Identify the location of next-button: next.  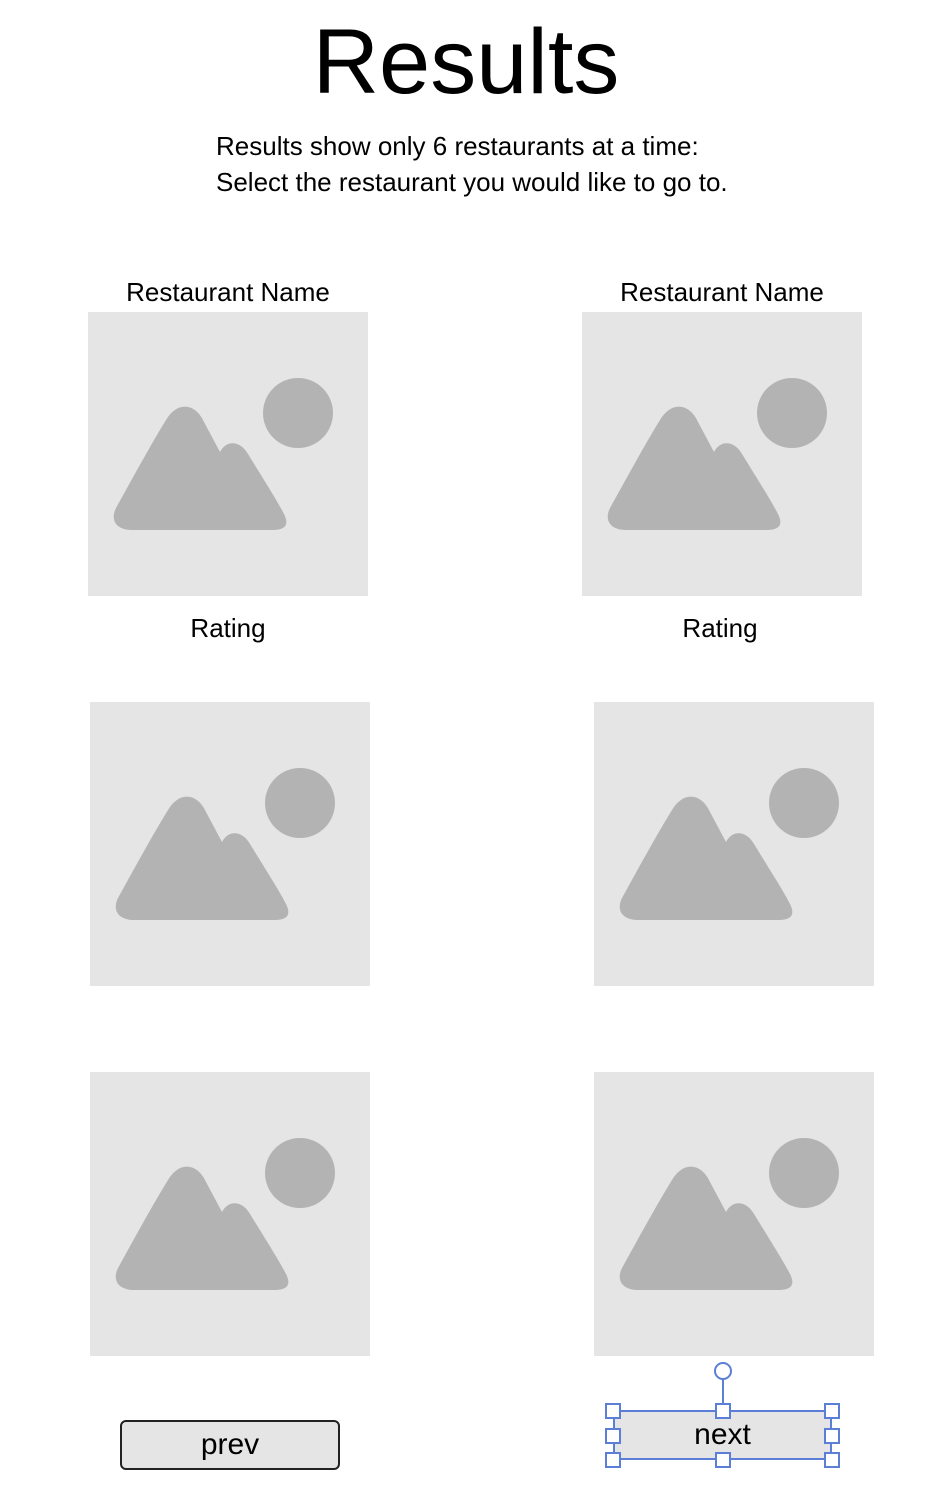
(722, 1435).